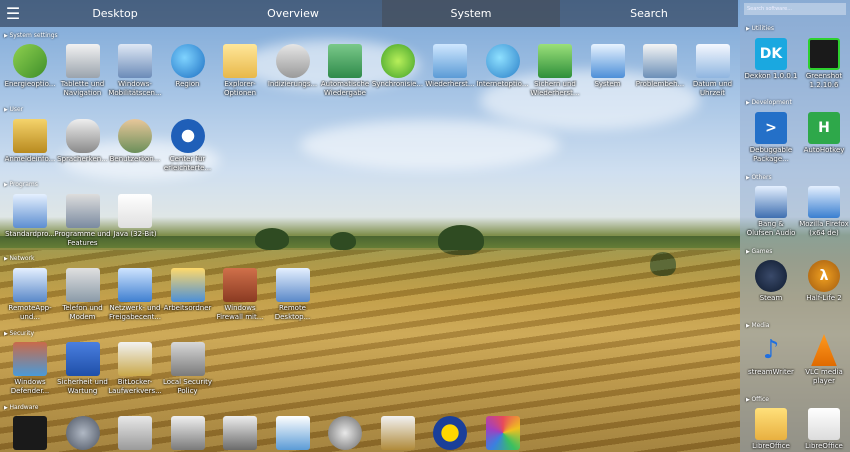  What do you see at coordinates (771, 202) in the screenshot?
I see `bo-audio-icon` at bounding box center [771, 202].